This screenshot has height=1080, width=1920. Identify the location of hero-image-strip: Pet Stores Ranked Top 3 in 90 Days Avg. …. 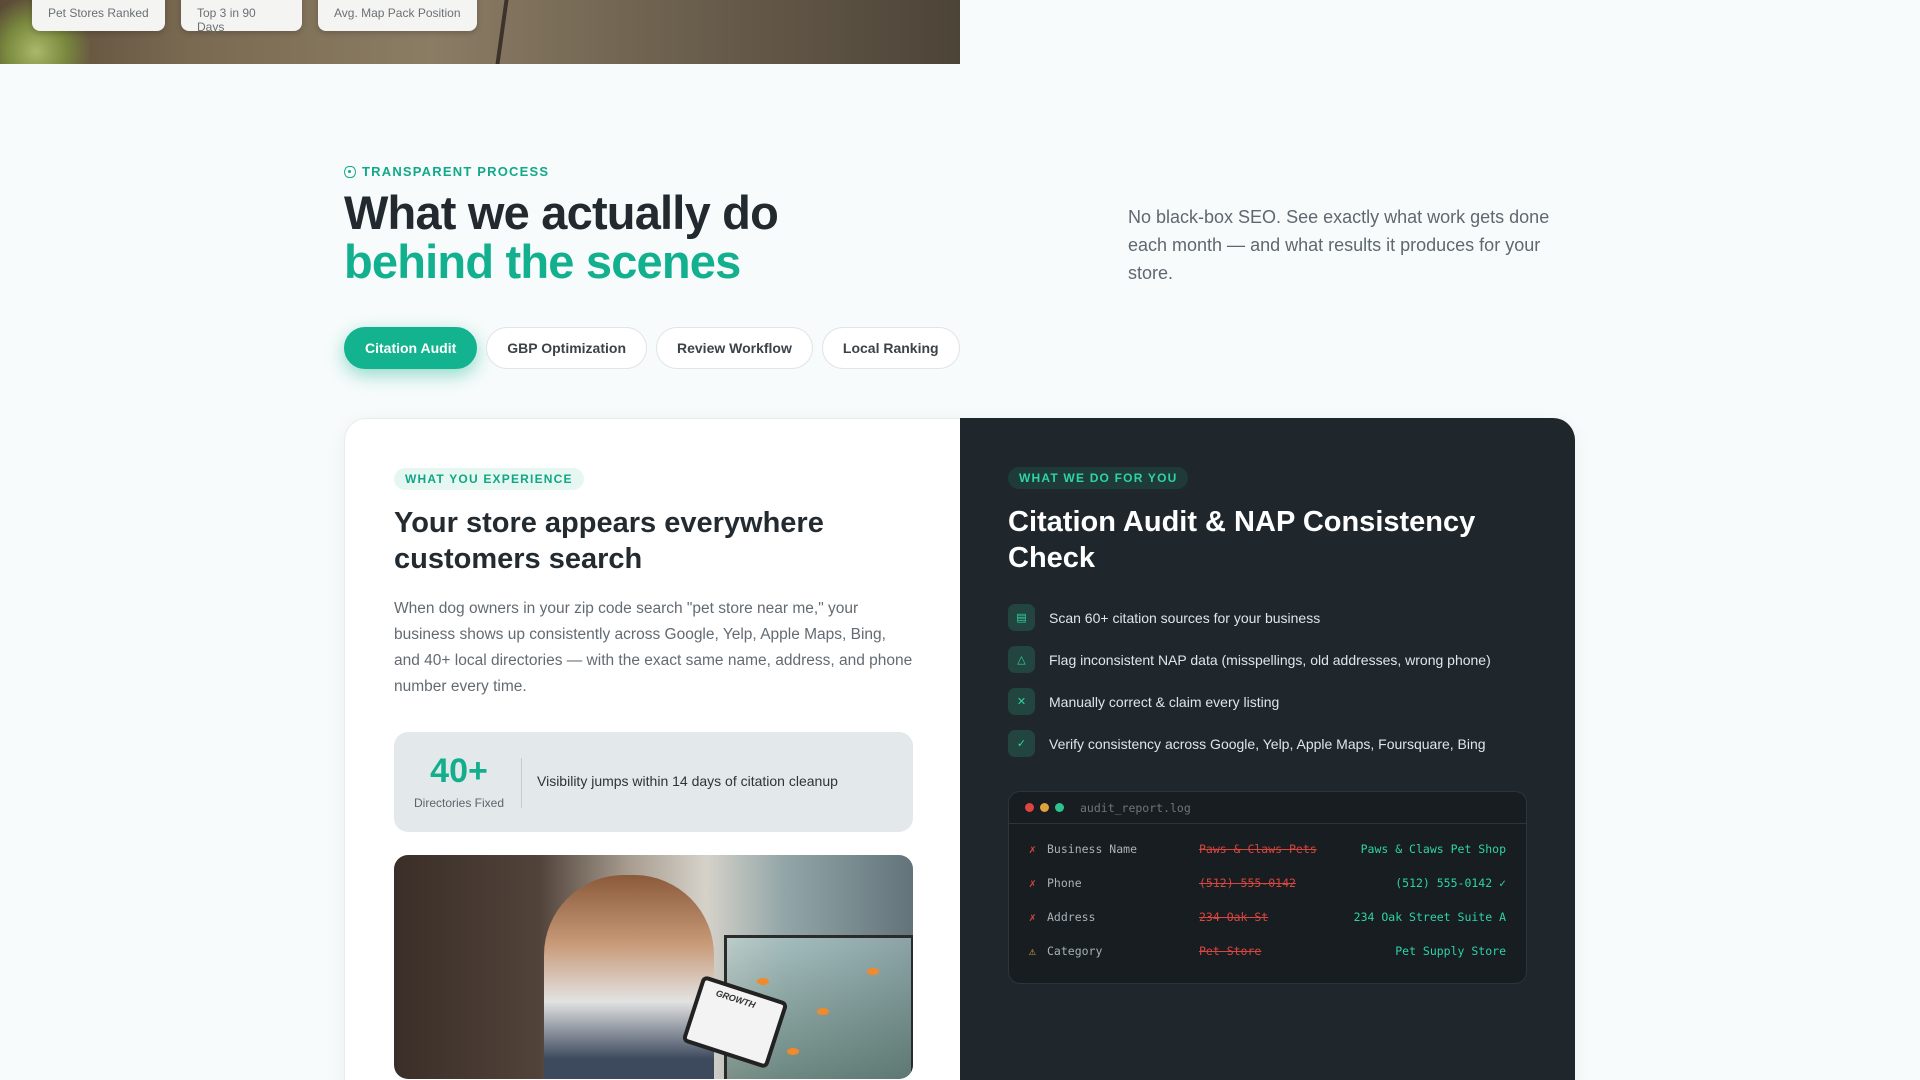
(480, 32).